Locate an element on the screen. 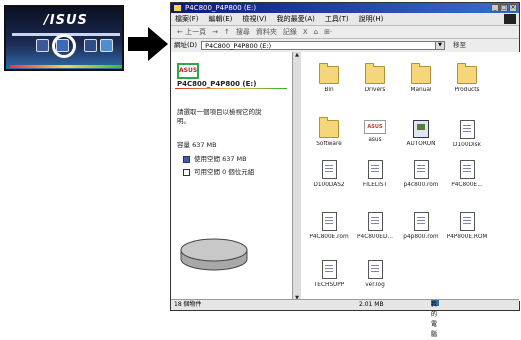 The image size is (521, 340). location-text: 我的電腦 is located at coordinates (434, 319).